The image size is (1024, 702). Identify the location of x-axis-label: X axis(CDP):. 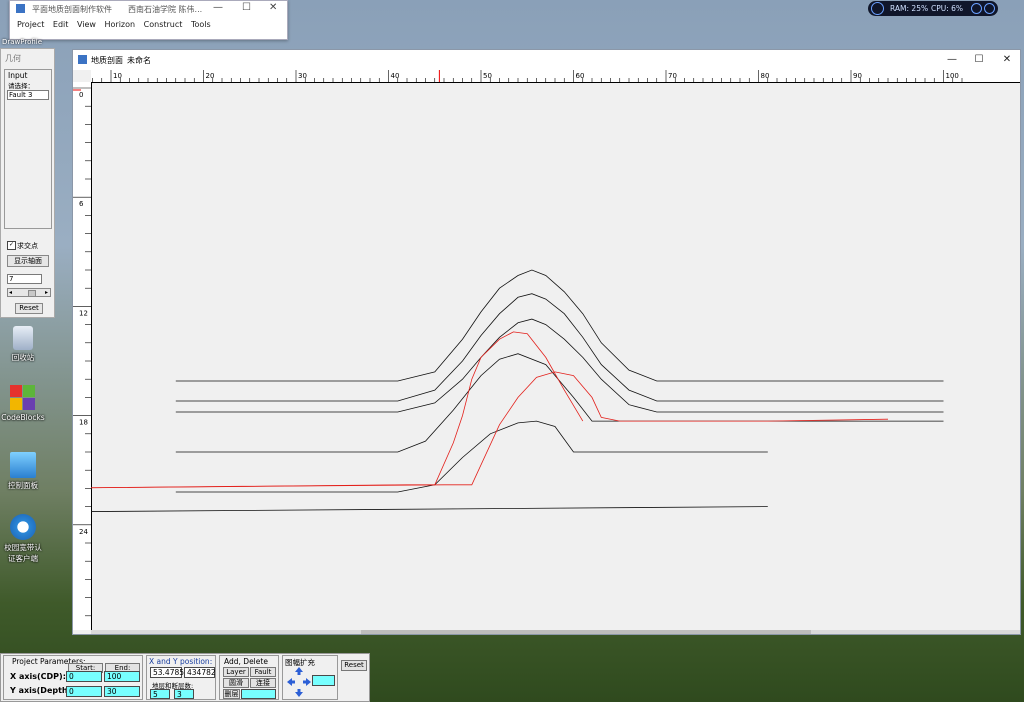
(38, 676).